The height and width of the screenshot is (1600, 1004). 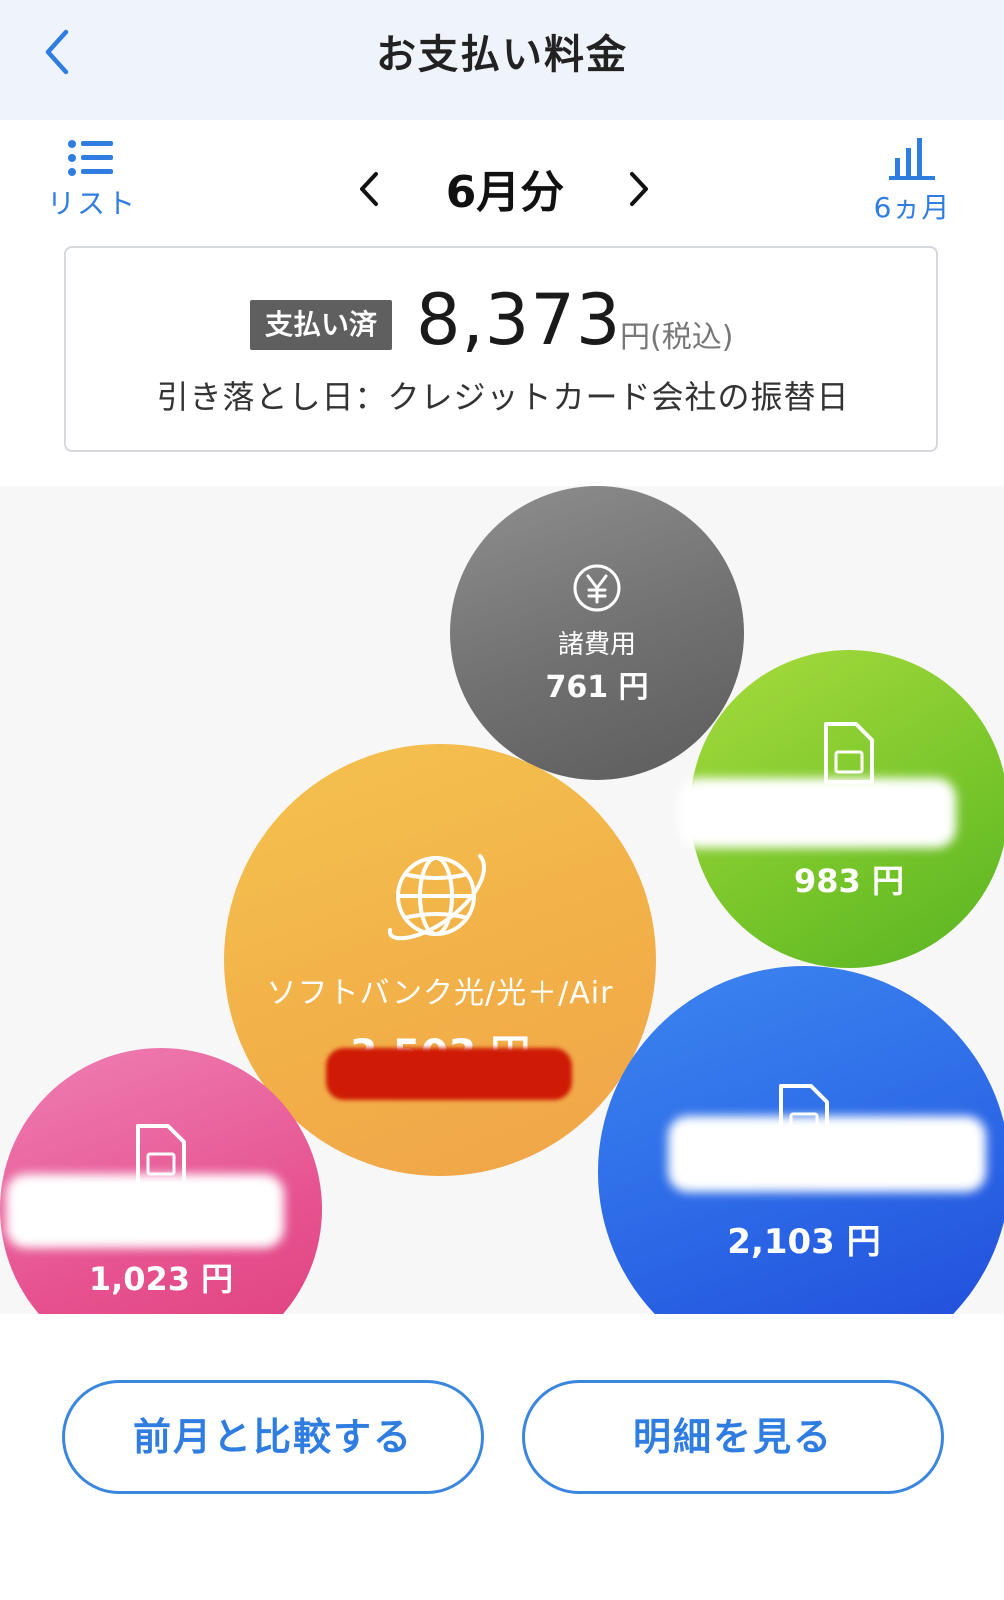 I want to click on page-title: お支払い料金, so click(x=502, y=55).